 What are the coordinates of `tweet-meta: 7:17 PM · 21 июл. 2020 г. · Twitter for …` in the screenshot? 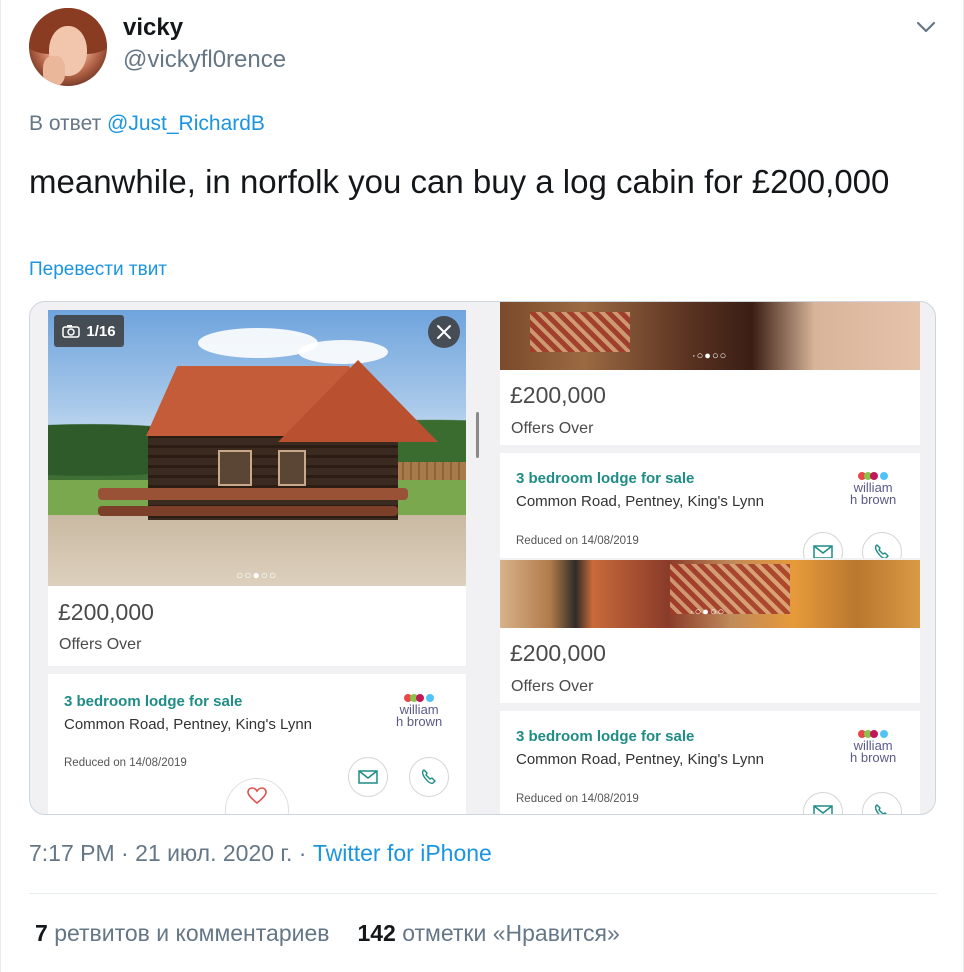 It's located at (260, 853).